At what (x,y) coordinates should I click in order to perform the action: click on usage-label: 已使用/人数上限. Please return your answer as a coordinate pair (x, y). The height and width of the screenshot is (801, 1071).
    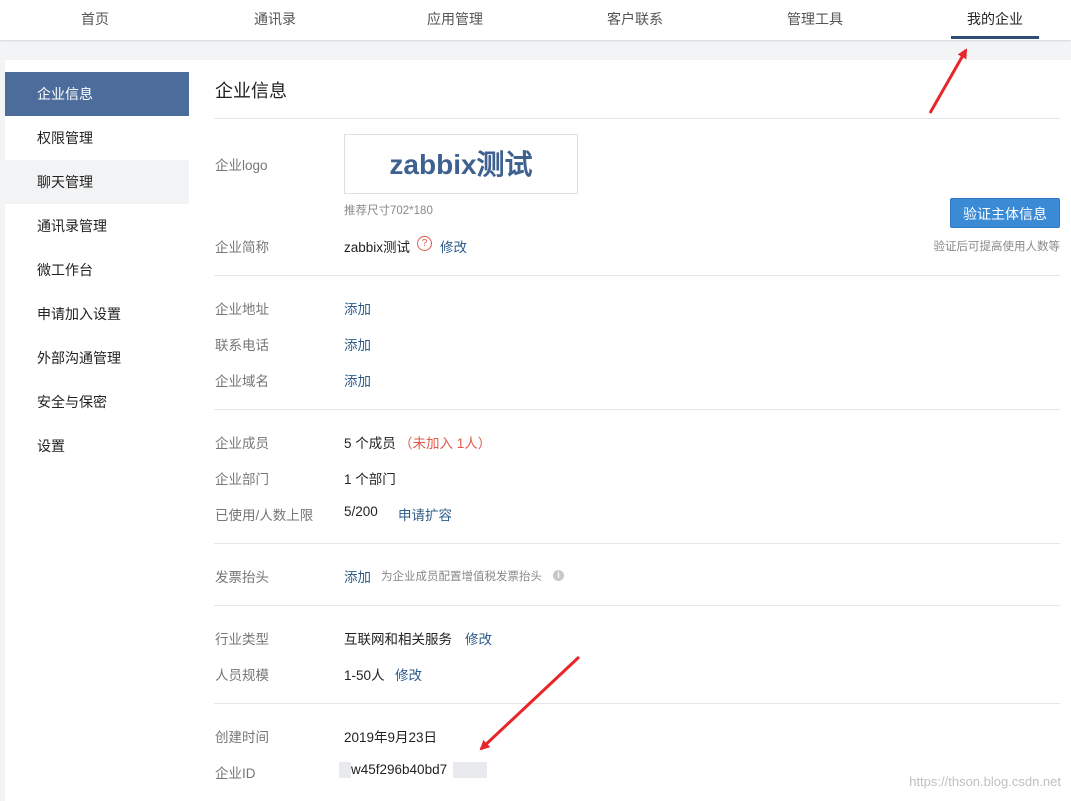
    Looking at the image, I should click on (264, 515).